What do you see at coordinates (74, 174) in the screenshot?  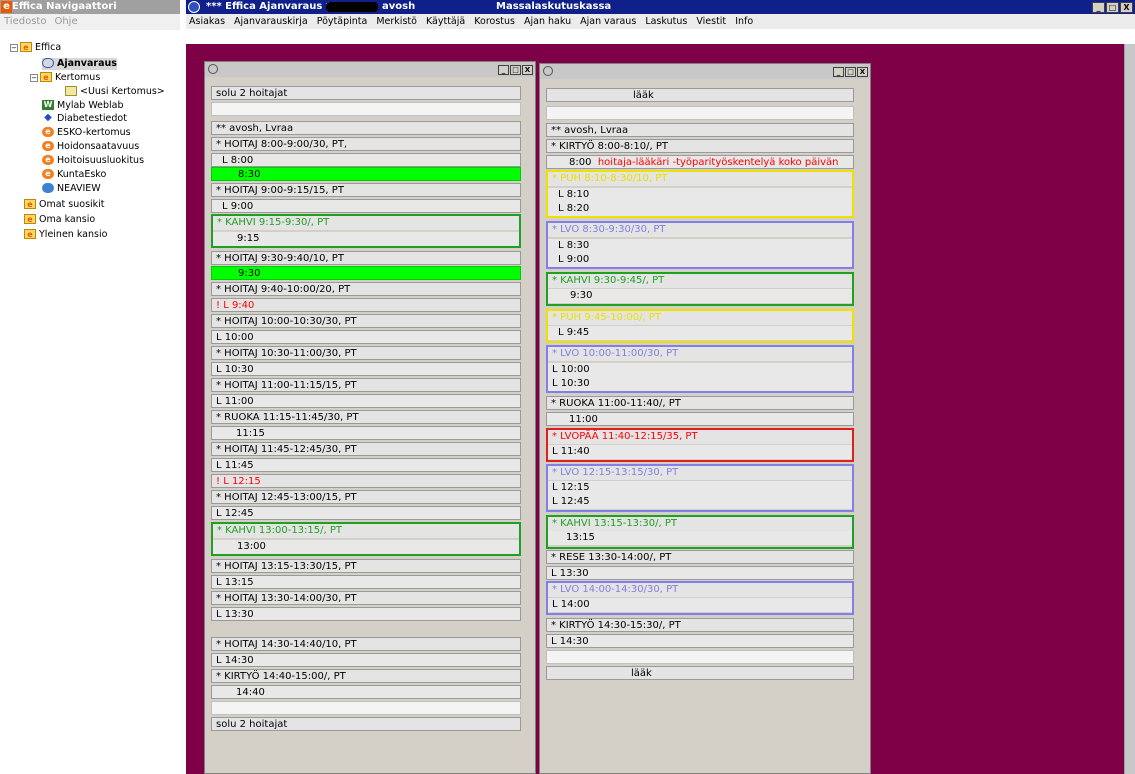 I see `tree-item-kuntaesko: e KuntaEsko` at bounding box center [74, 174].